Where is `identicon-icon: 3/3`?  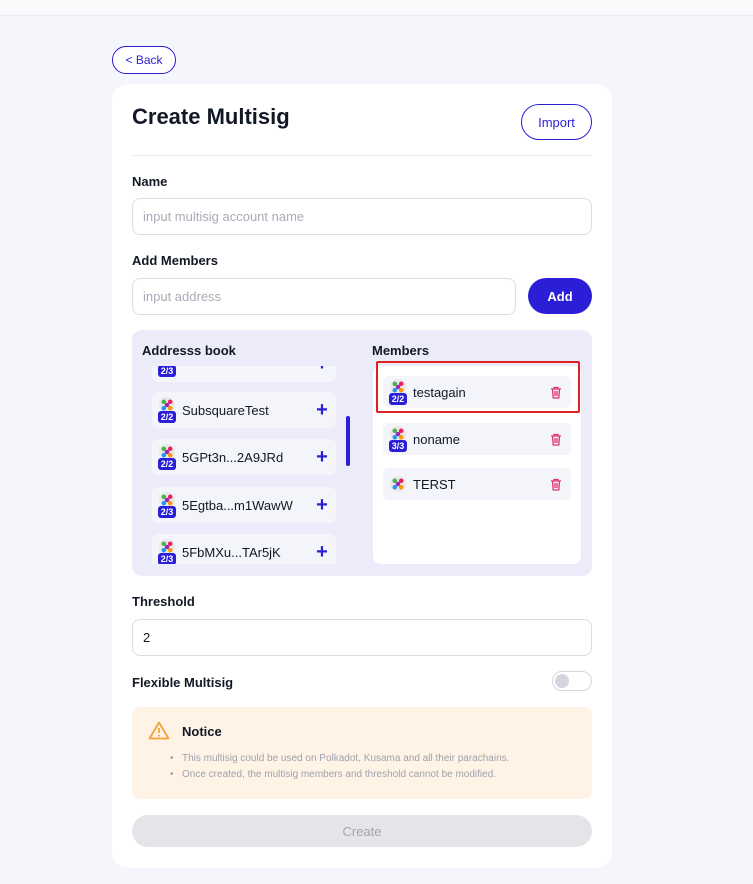 identicon-icon: 3/3 is located at coordinates (398, 439).